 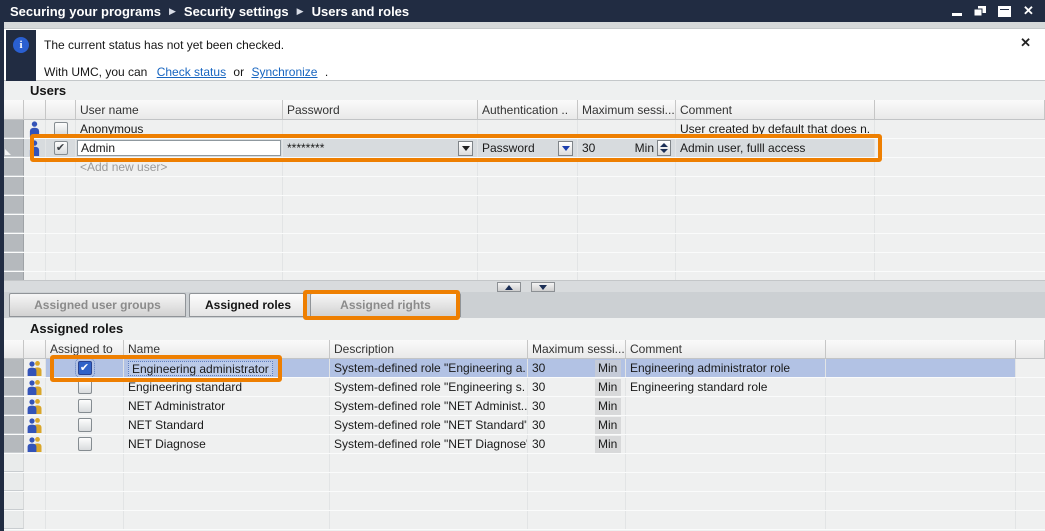 What do you see at coordinates (429, 444) in the screenshot?
I see `role-description-cell: System-defined role "NET Diagnose"` at bounding box center [429, 444].